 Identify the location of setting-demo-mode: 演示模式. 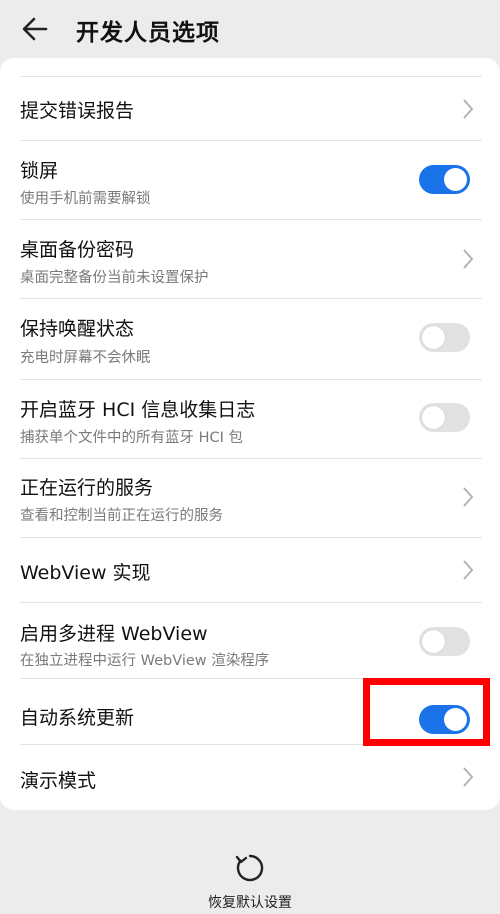
(250, 776).